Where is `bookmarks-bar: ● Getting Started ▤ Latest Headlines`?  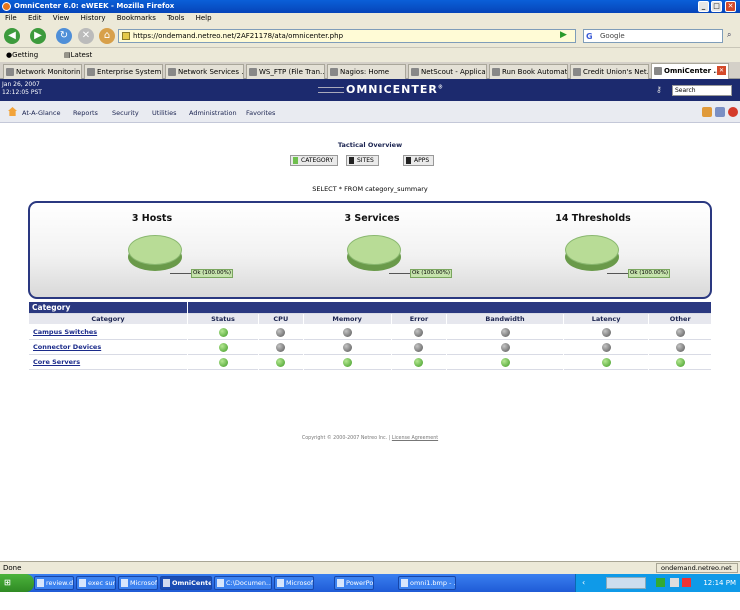
bookmarks-bar: ● Getting Started ▤ Latest Headlines is located at coordinates (370, 60).